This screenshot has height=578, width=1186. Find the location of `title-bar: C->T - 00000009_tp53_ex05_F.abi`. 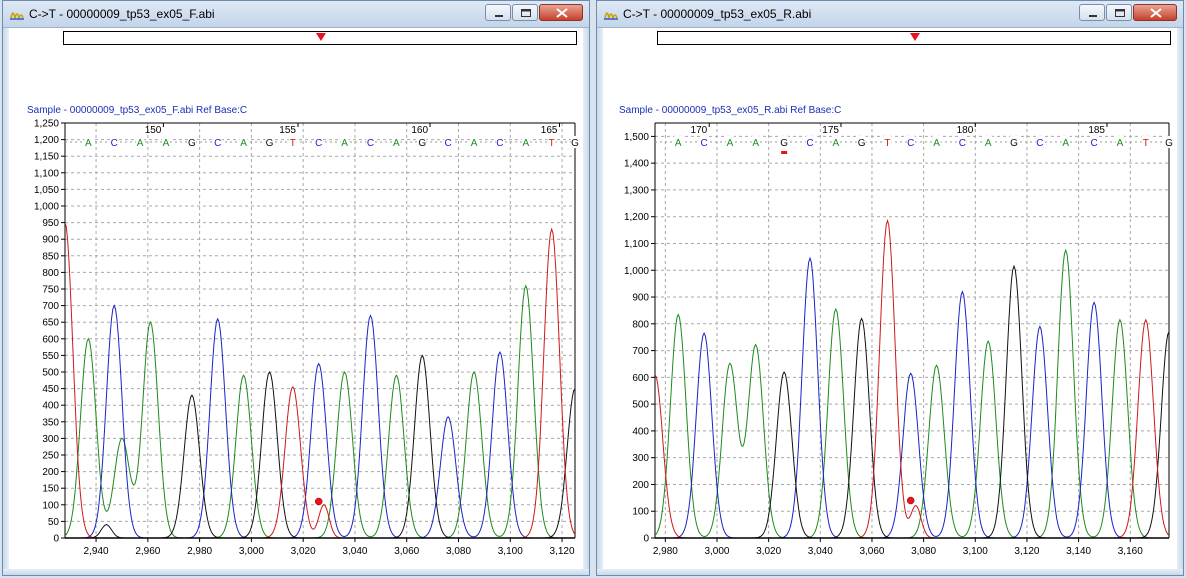

title-bar: C->T - 00000009_tp53_ex05_F.abi is located at coordinates (296, 14).